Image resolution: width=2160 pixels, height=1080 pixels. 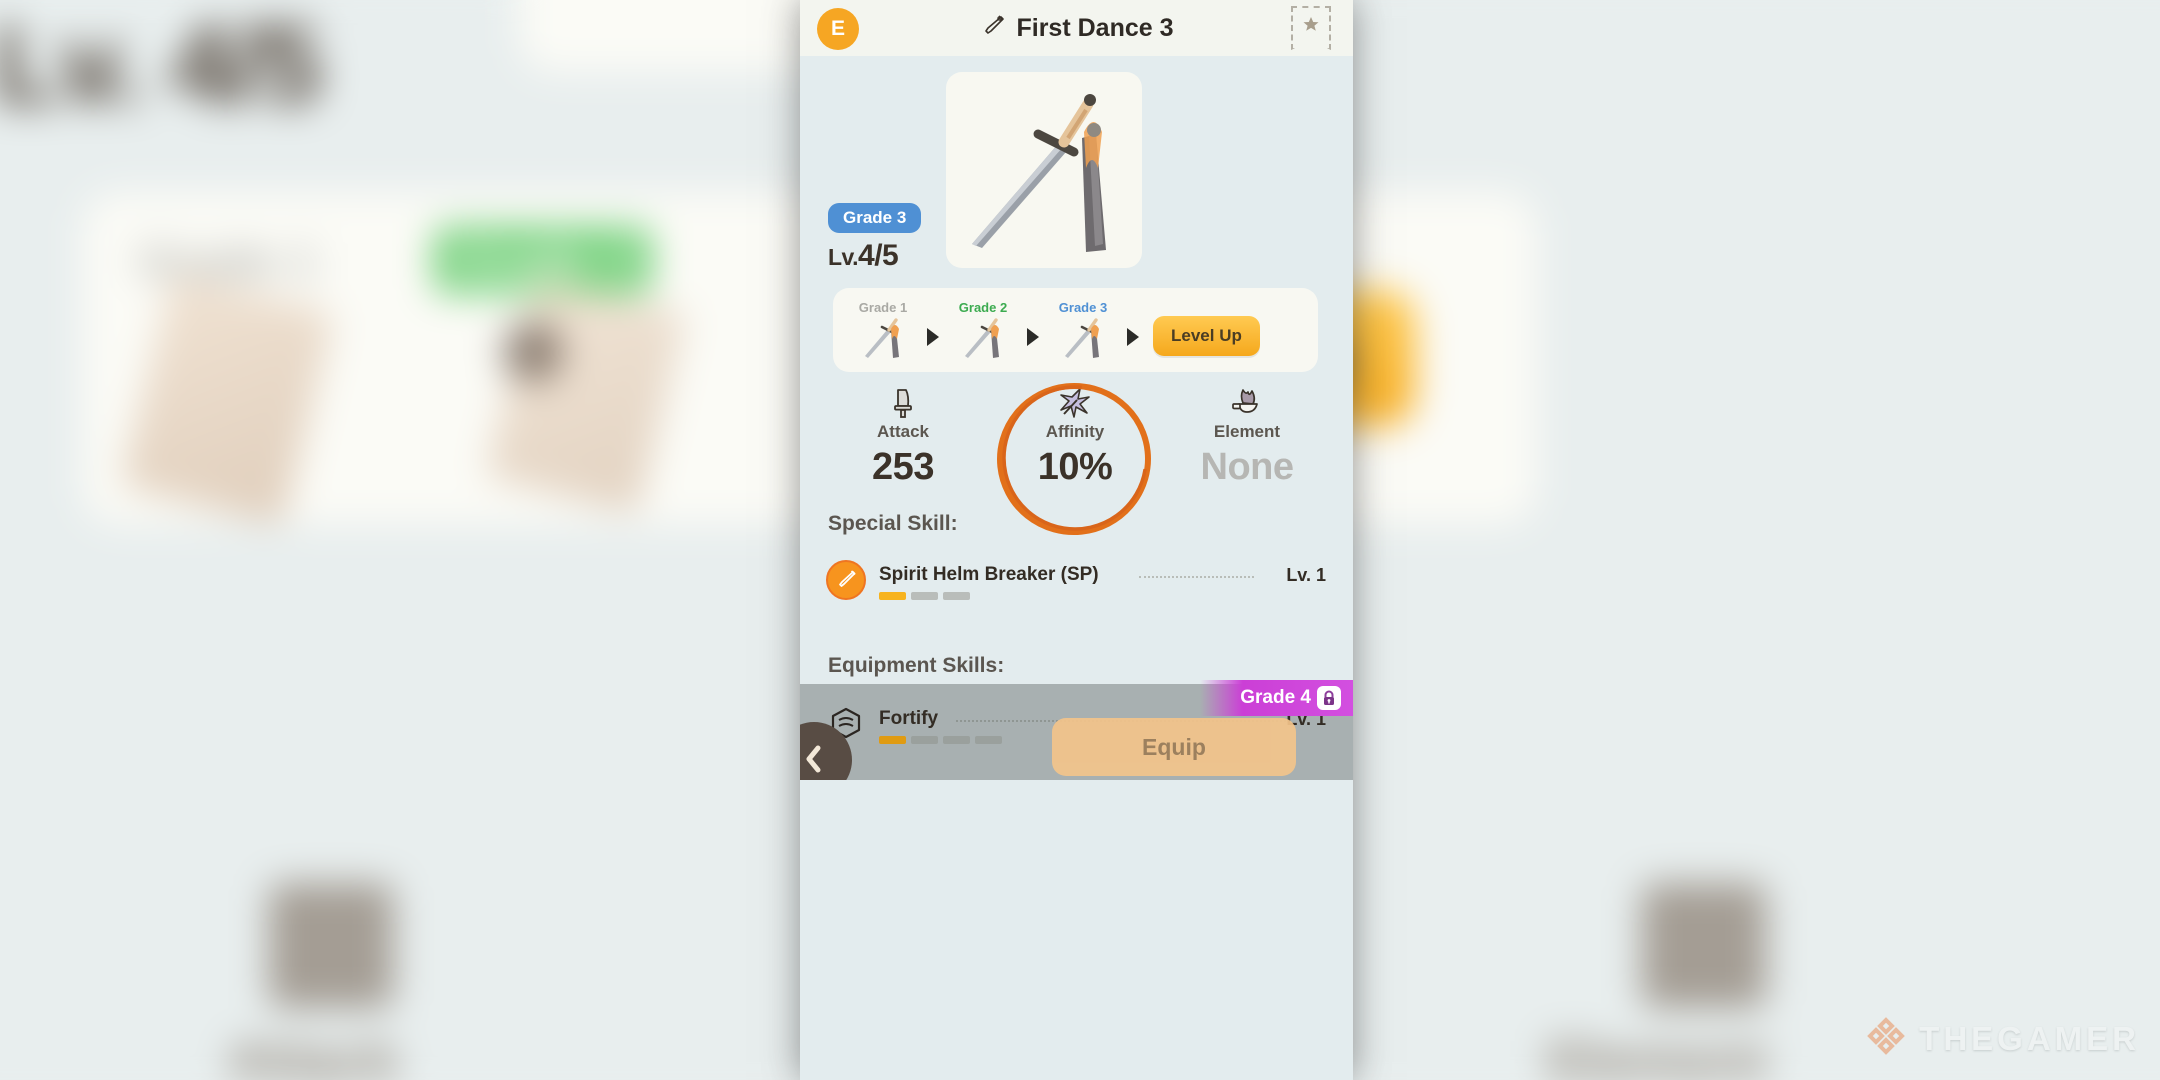 I want to click on stat-element: Element None, so click(x=1247, y=437).